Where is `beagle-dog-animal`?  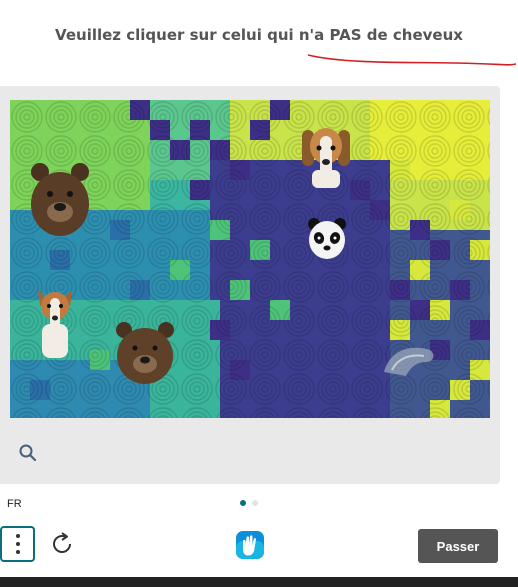
beagle-dog-animal is located at coordinates (326, 155).